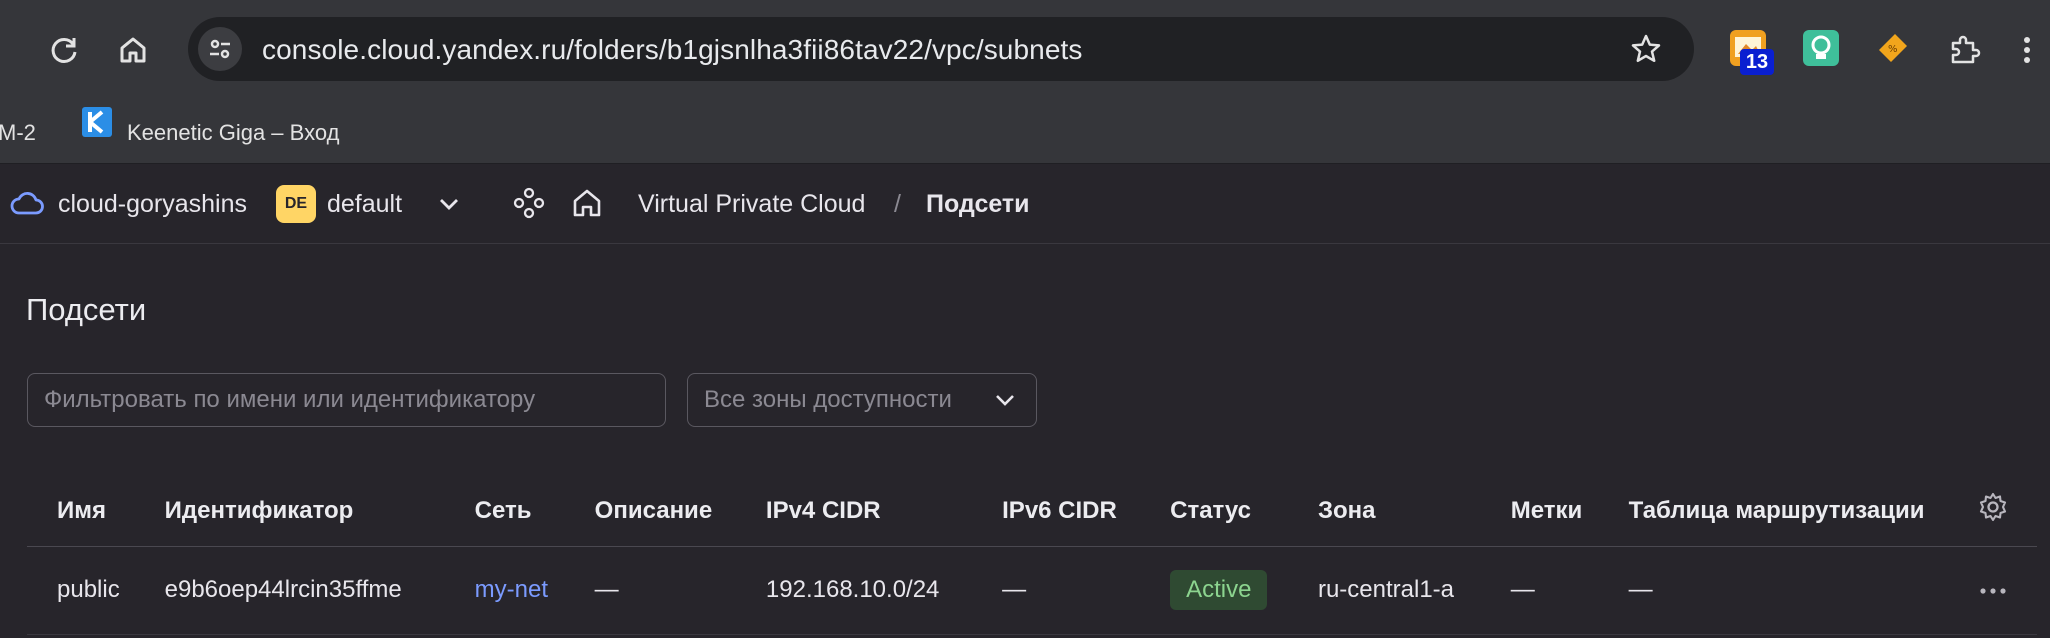 The height and width of the screenshot is (638, 2050). What do you see at coordinates (1993, 511) in the screenshot?
I see `settings-gear-icon` at bounding box center [1993, 511].